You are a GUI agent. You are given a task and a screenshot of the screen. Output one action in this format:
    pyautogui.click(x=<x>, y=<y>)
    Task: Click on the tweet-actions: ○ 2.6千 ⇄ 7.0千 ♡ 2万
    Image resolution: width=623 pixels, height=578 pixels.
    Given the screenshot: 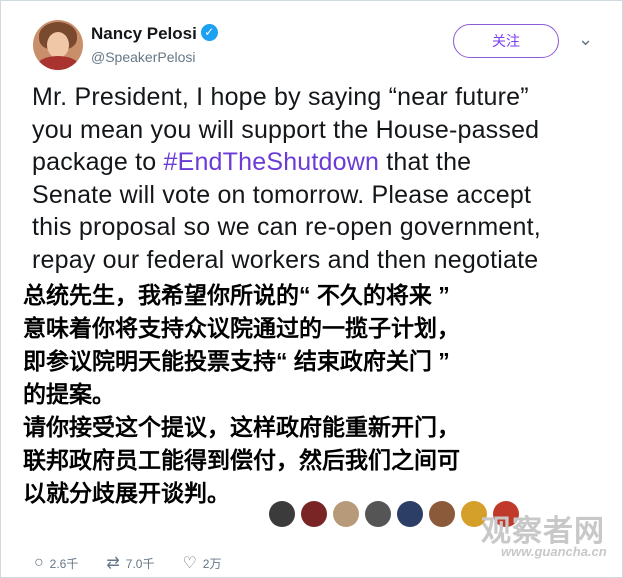 What is the action you would take?
    pyautogui.click(x=141, y=563)
    